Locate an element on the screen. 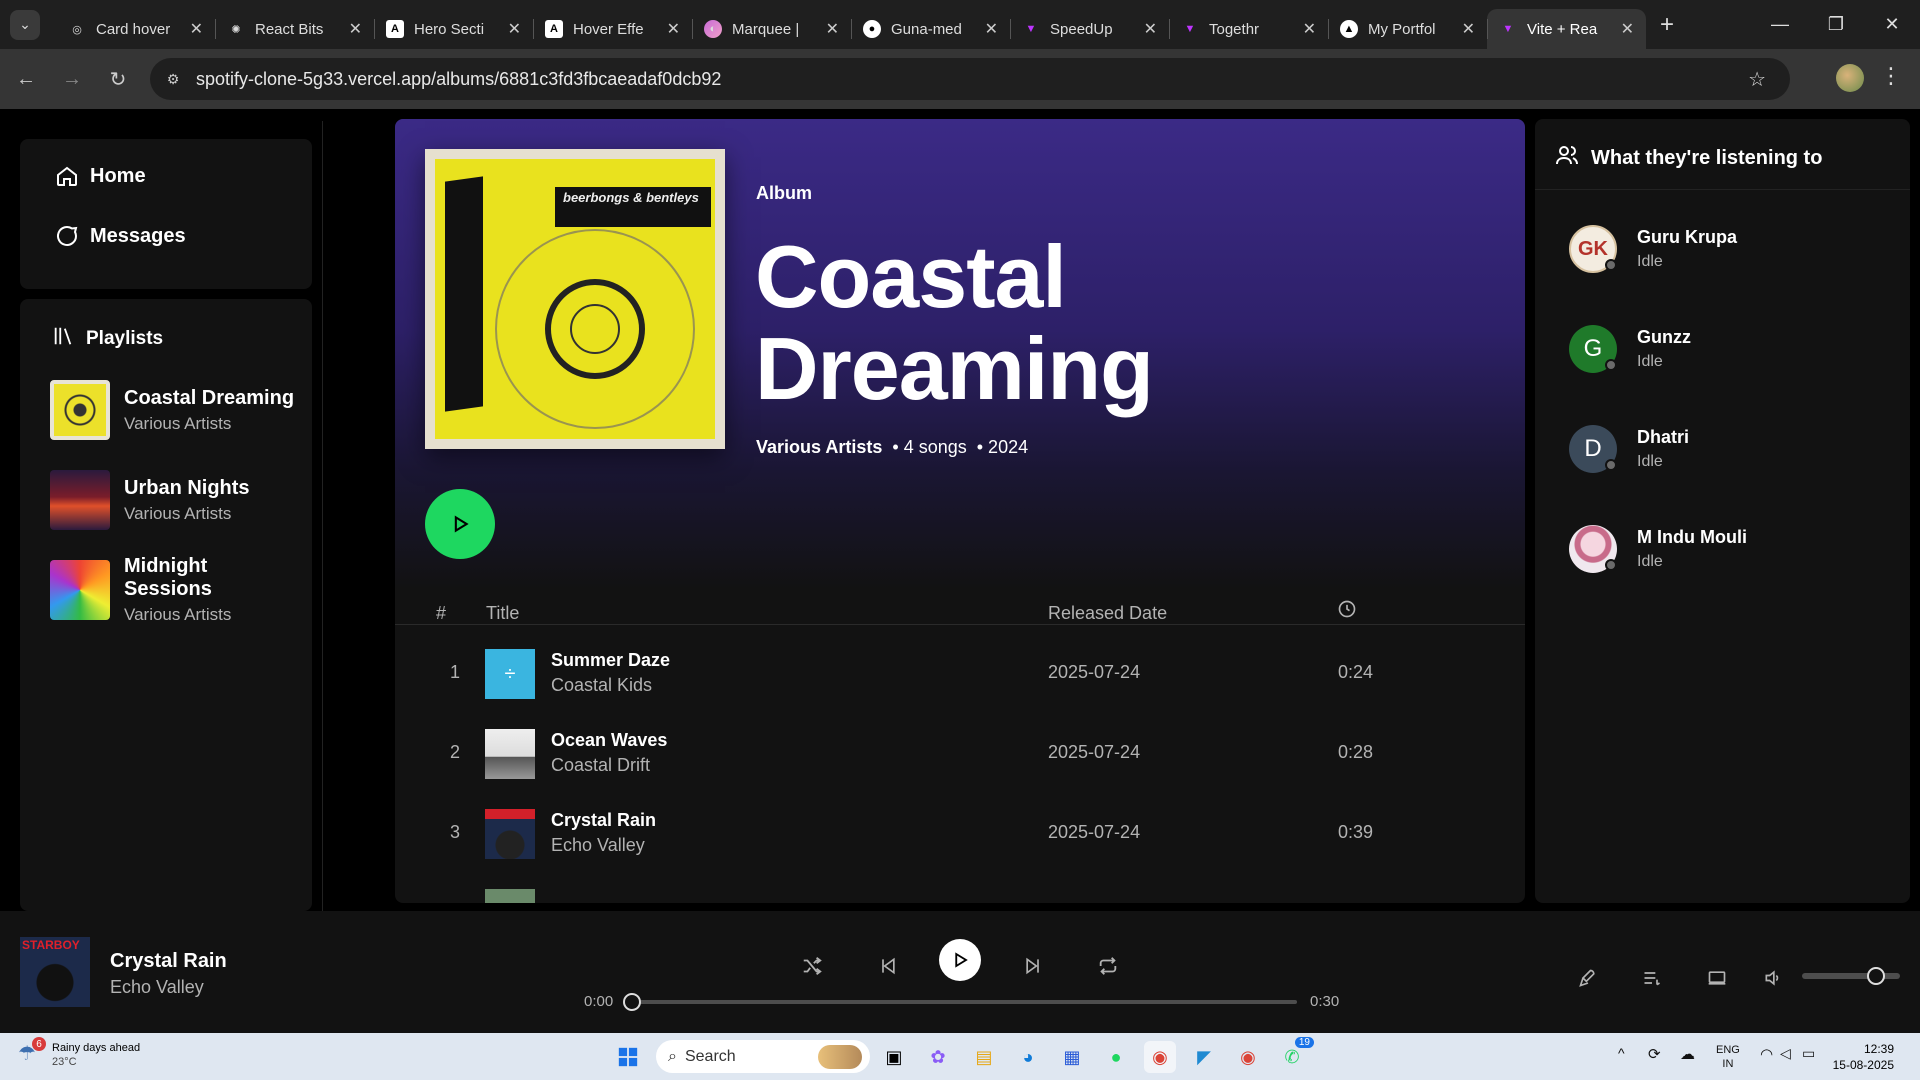 This screenshot has height=1080, width=1920. friend-item: G Gunzz Idle is located at coordinates (1729, 350).